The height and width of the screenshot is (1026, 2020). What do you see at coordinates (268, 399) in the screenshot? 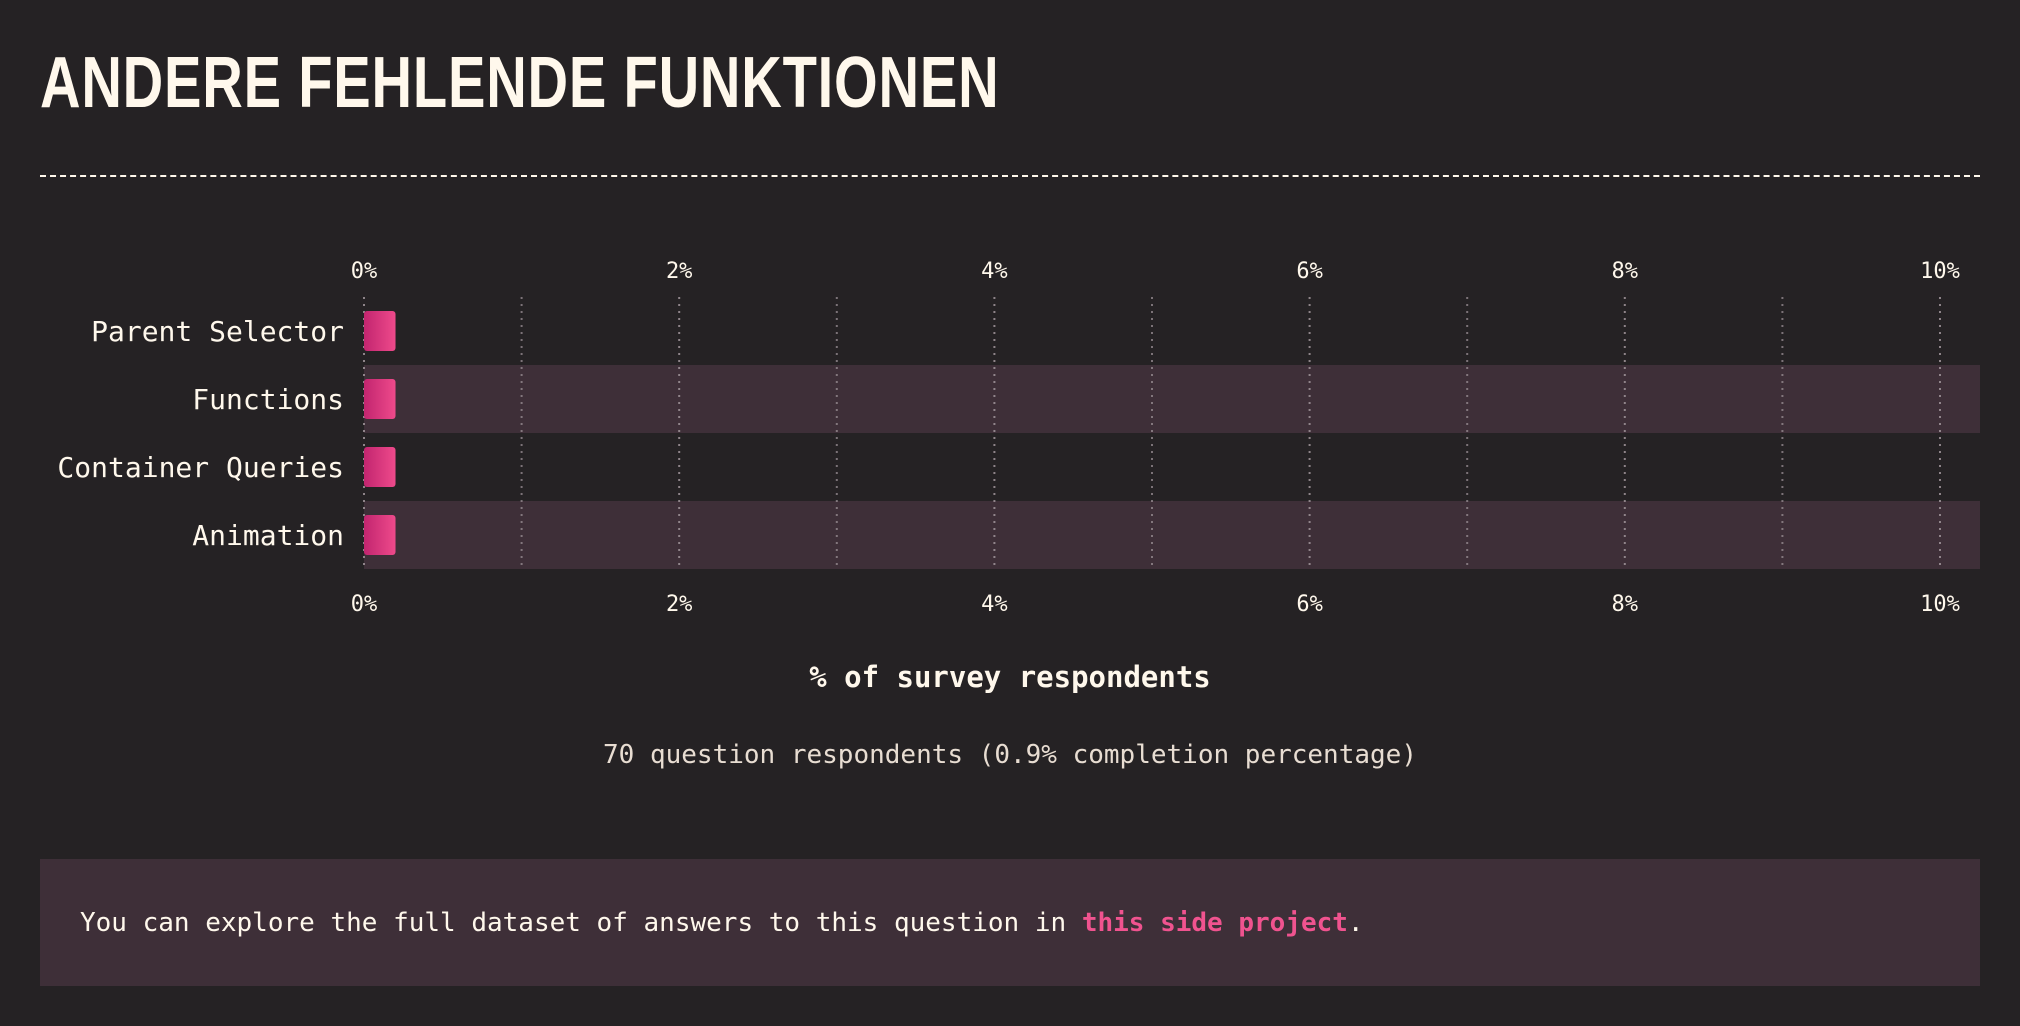
I see `category-label: Functions` at bounding box center [268, 399].